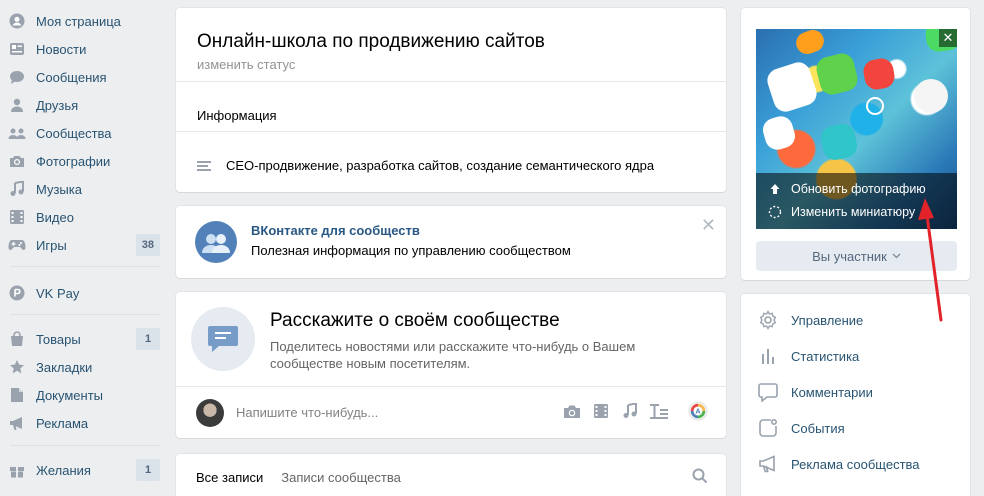 This screenshot has width=984, height=496. I want to click on gear-icon, so click(768, 320).